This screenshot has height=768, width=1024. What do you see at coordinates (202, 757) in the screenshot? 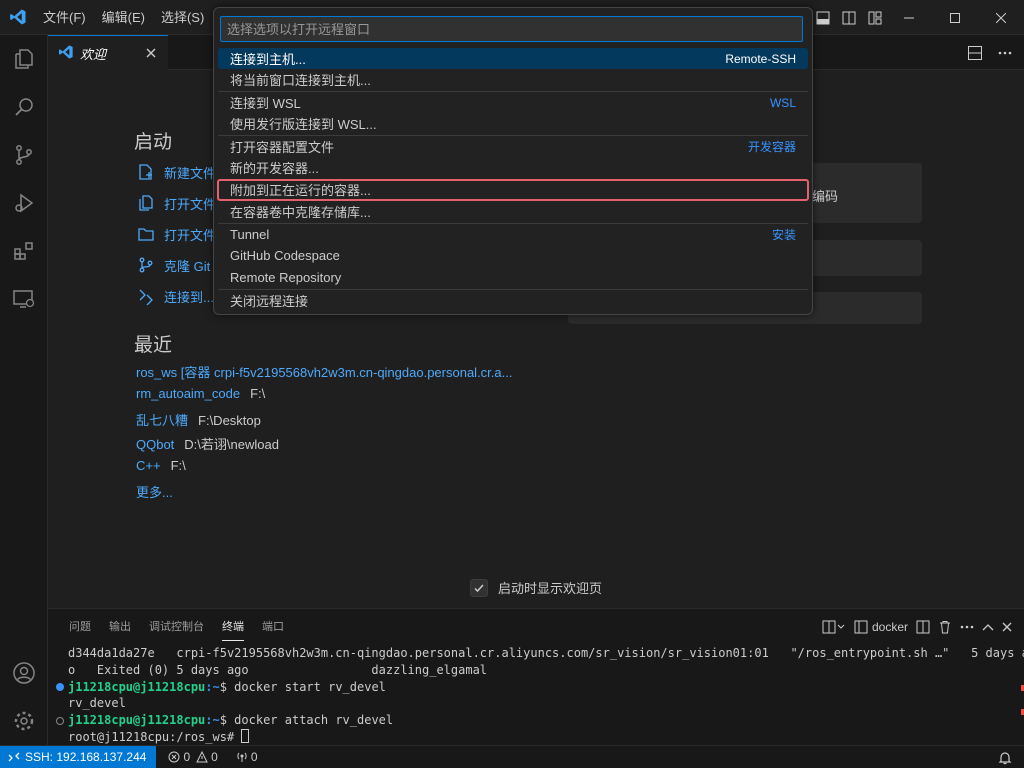
I see `warning-icon` at bounding box center [202, 757].